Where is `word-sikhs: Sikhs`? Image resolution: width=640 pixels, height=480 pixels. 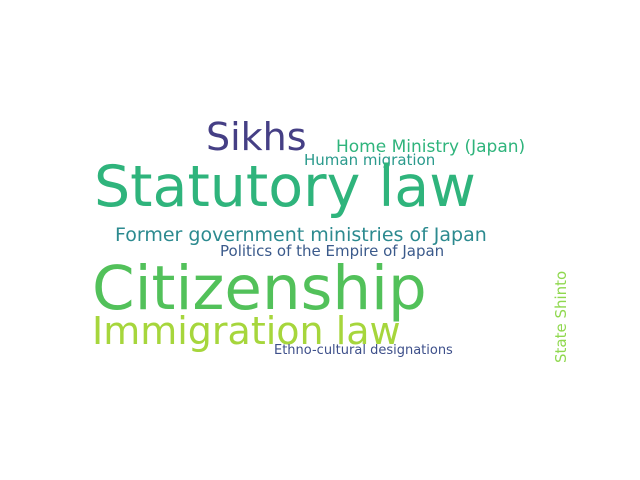 word-sikhs: Sikhs is located at coordinates (256, 137).